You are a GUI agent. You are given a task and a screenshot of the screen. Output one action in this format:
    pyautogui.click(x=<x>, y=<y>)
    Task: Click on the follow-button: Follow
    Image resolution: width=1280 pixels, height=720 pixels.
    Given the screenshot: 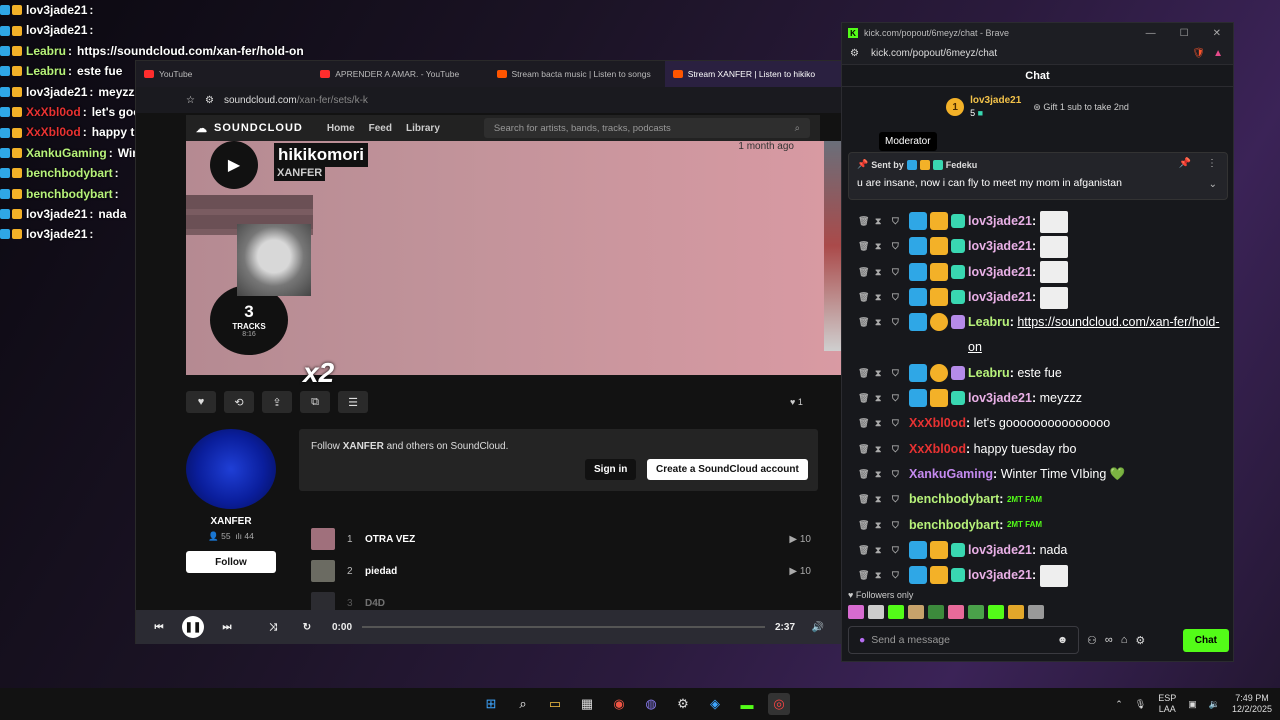 What is the action you would take?
    pyautogui.click(x=231, y=562)
    